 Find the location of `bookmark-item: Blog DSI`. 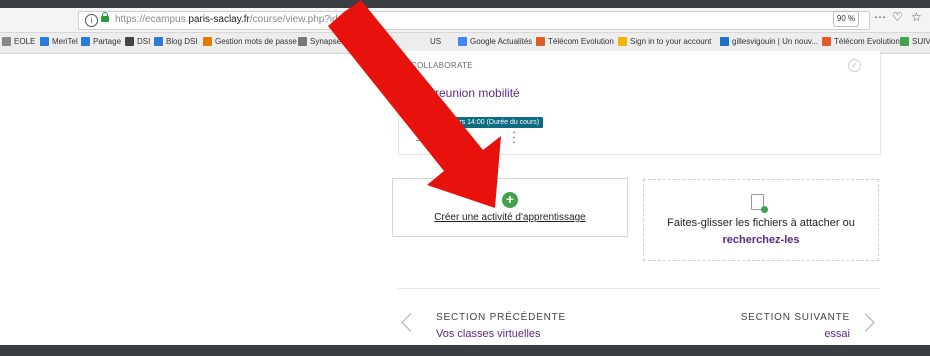

bookmark-item: Blog DSI is located at coordinates (176, 41).